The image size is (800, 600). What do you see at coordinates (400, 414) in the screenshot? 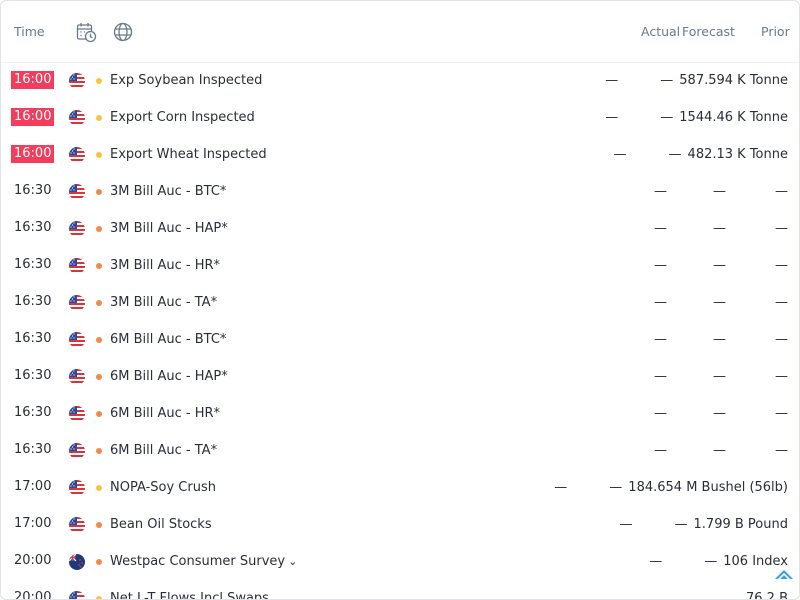
I see `event-row: 16:30 6M Bill Auc - HR* — — —` at bounding box center [400, 414].